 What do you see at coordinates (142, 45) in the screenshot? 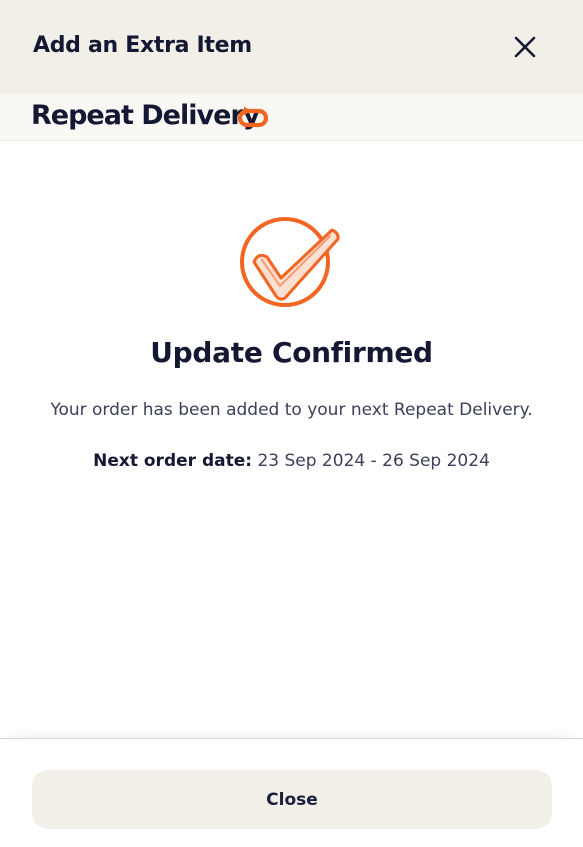
I see `dialog-title: Add an Extra Item` at bounding box center [142, 45].